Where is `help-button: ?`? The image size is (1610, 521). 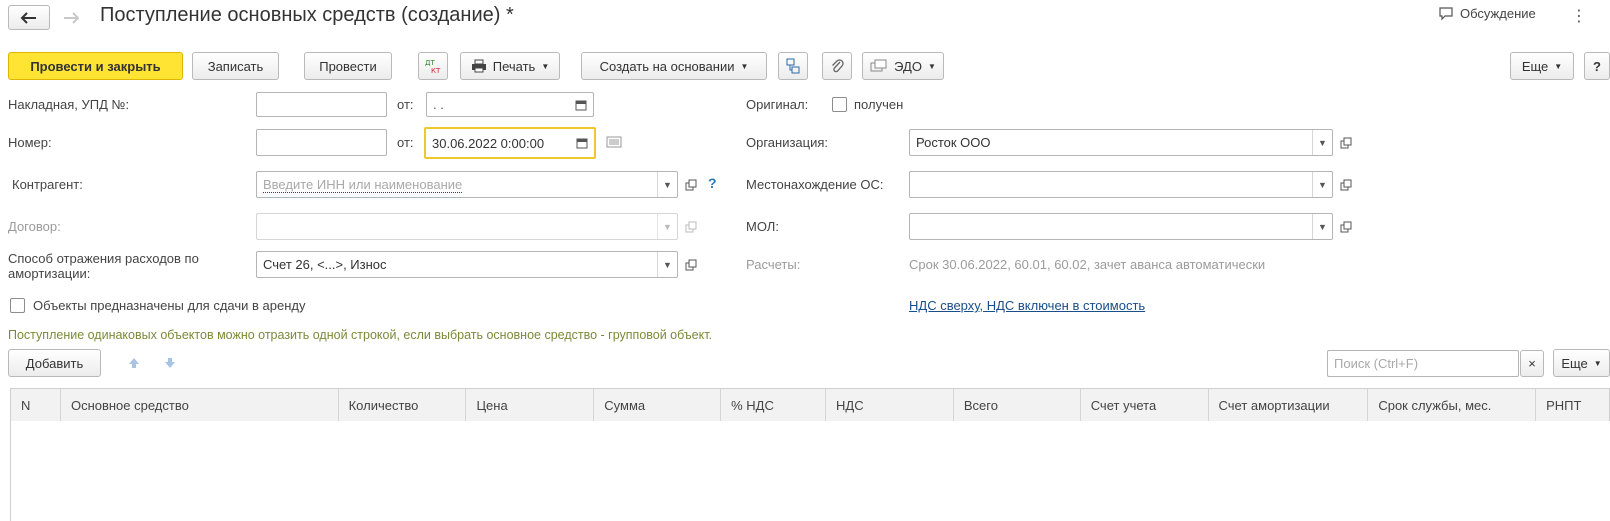 help-button: ? is located at coordinates (1597, 66).